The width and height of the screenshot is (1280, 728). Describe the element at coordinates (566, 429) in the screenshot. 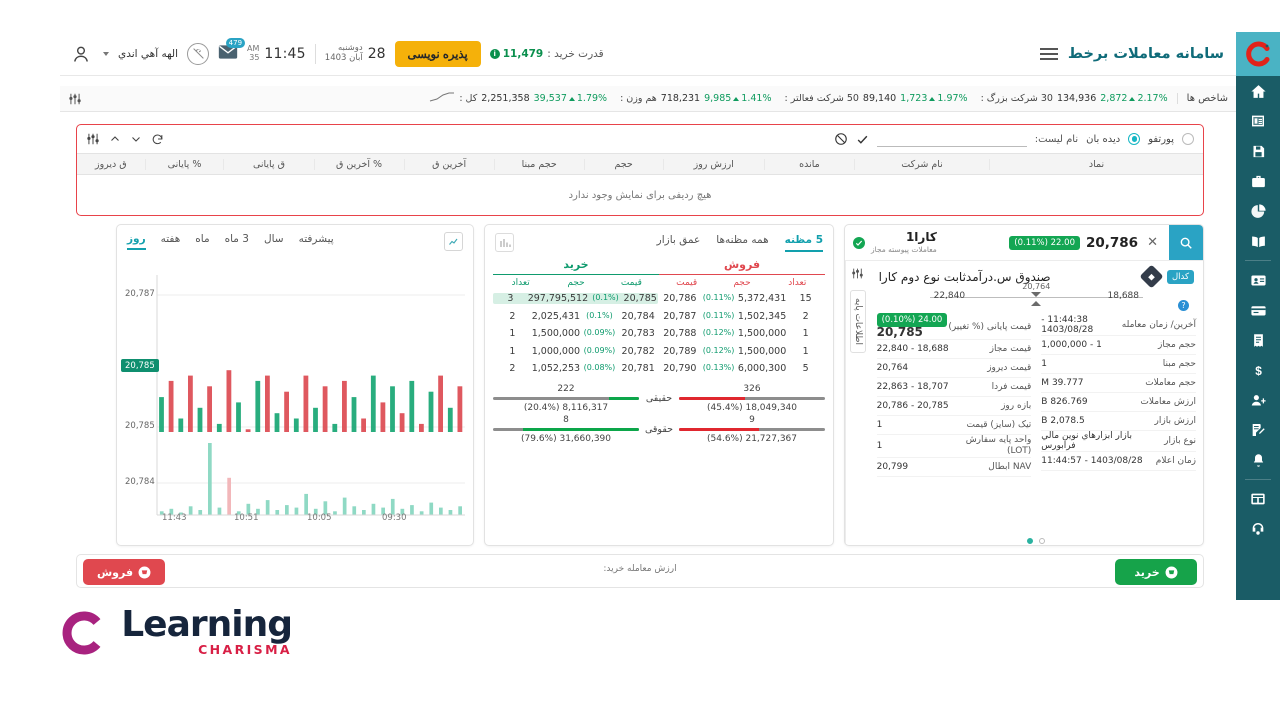

I see `buy-bar` at that location.